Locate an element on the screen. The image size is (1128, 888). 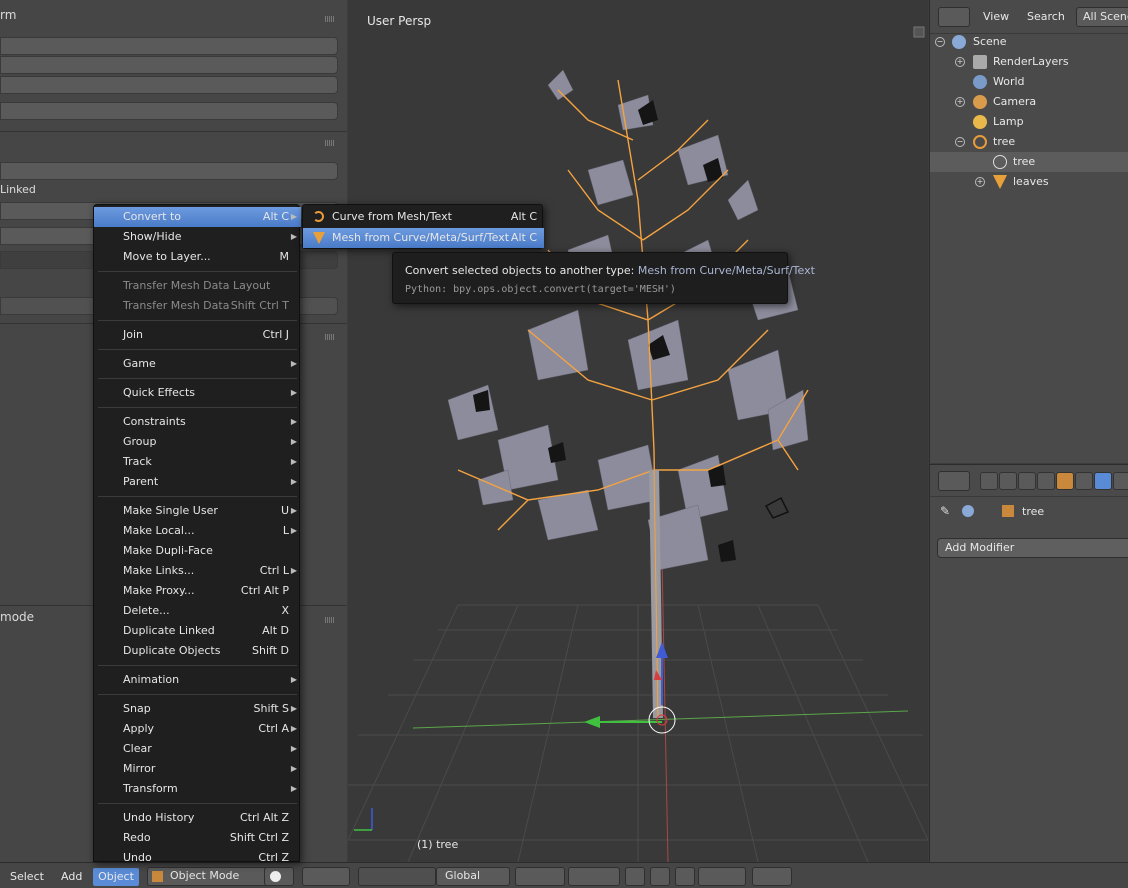
submenu-shortcut: Alt C is located at coordinates (523, 237).